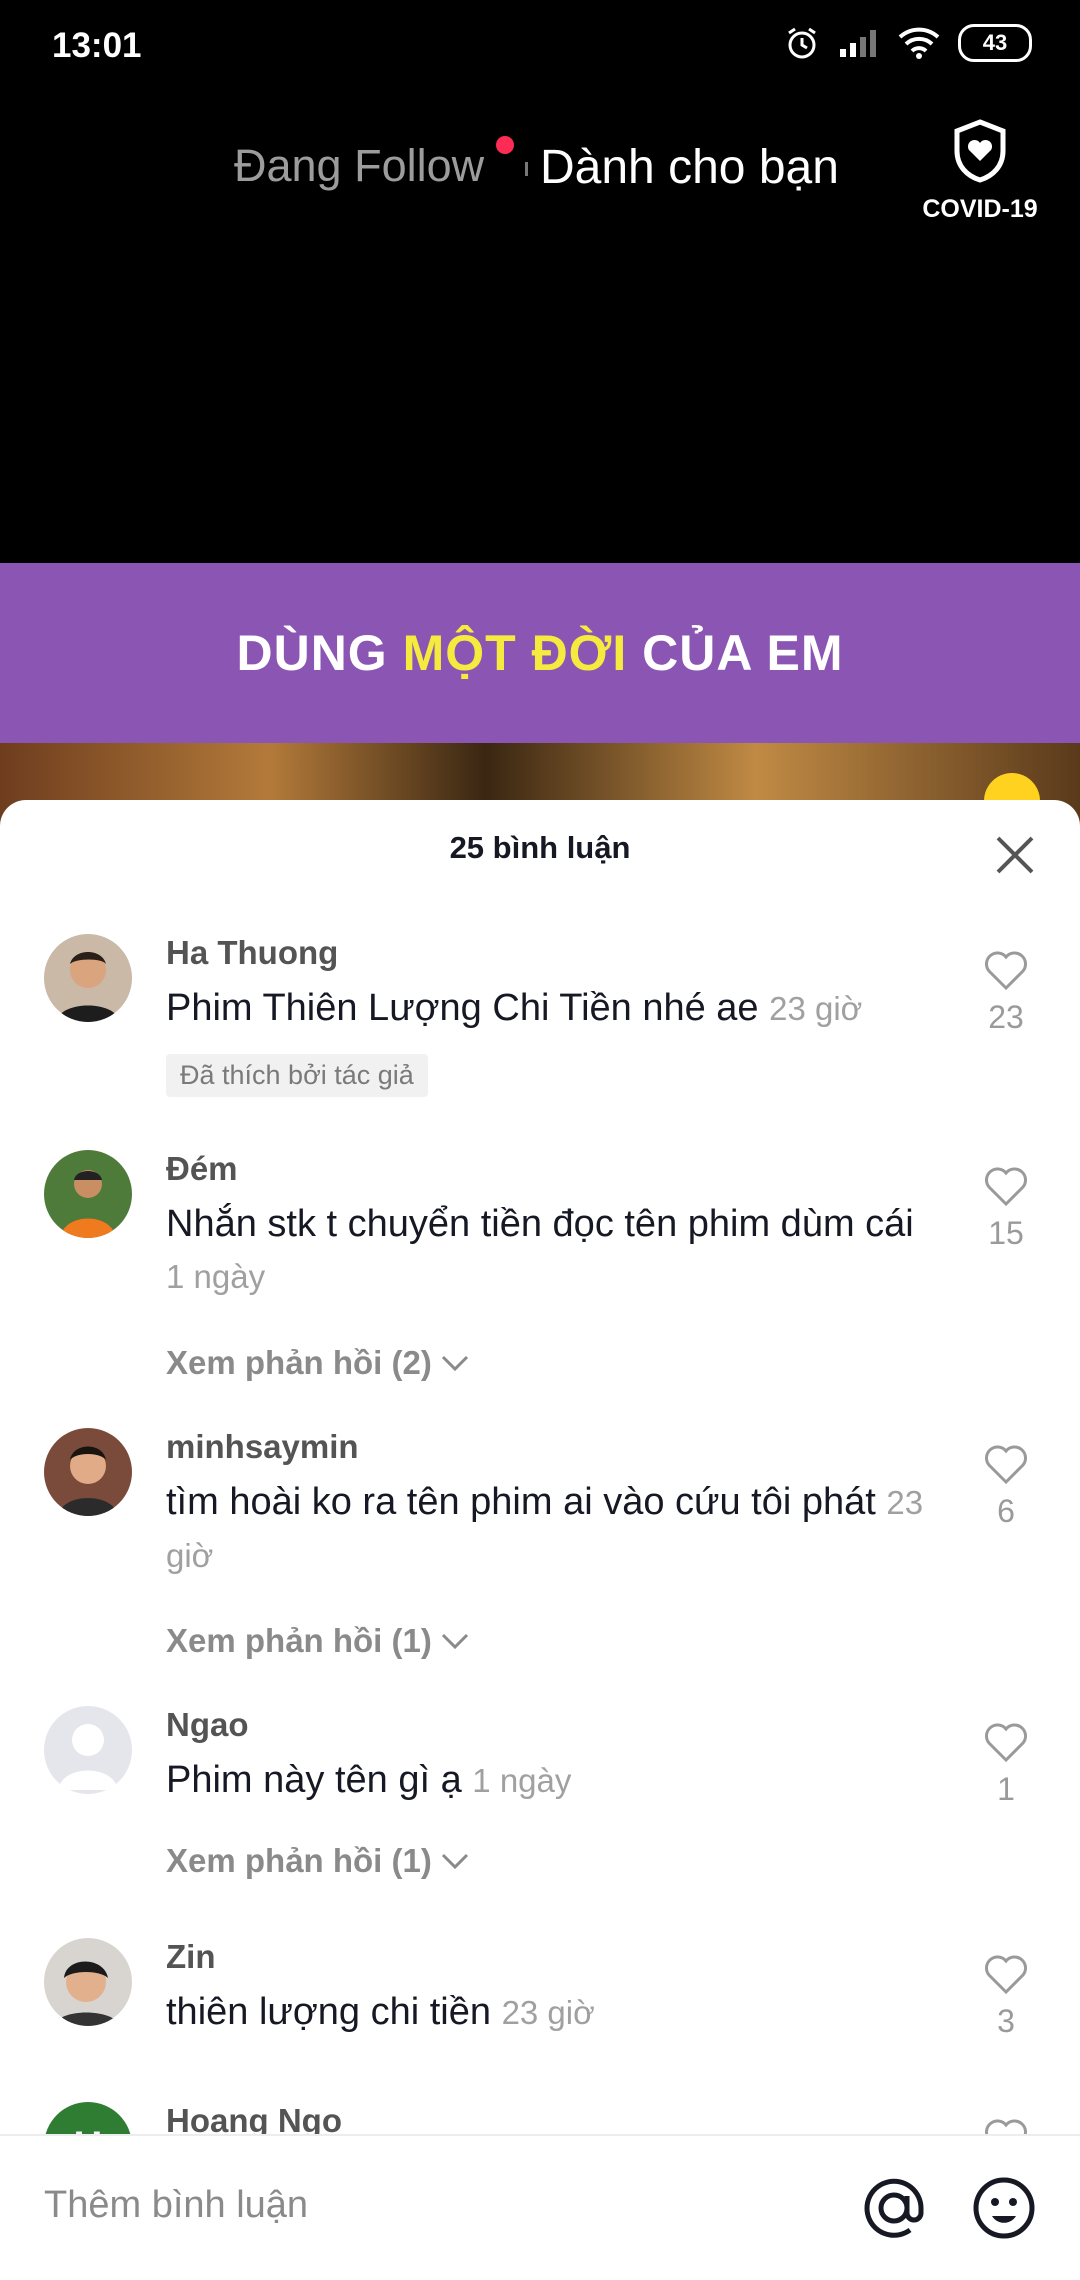 The width and height of the screenshot is (1080, 2280). What do you see at coordinates (1006, 1765) in the screenshot?
I see `like-button: 1` at bounding box center [1006, 1765].